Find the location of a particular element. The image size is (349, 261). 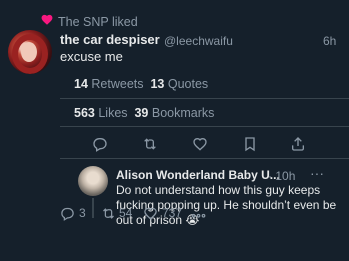

views-icon is located at coordinates (198, 216).